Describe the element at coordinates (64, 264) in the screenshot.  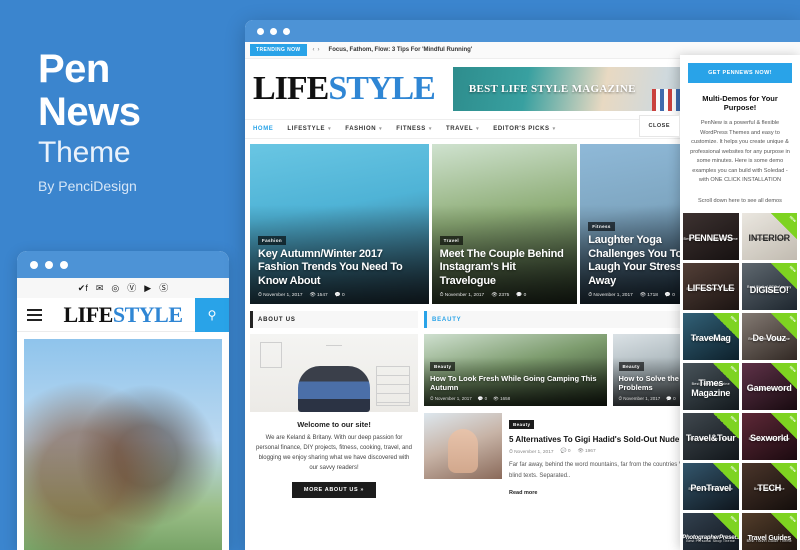
I see `window-dot-maximize` at that location.